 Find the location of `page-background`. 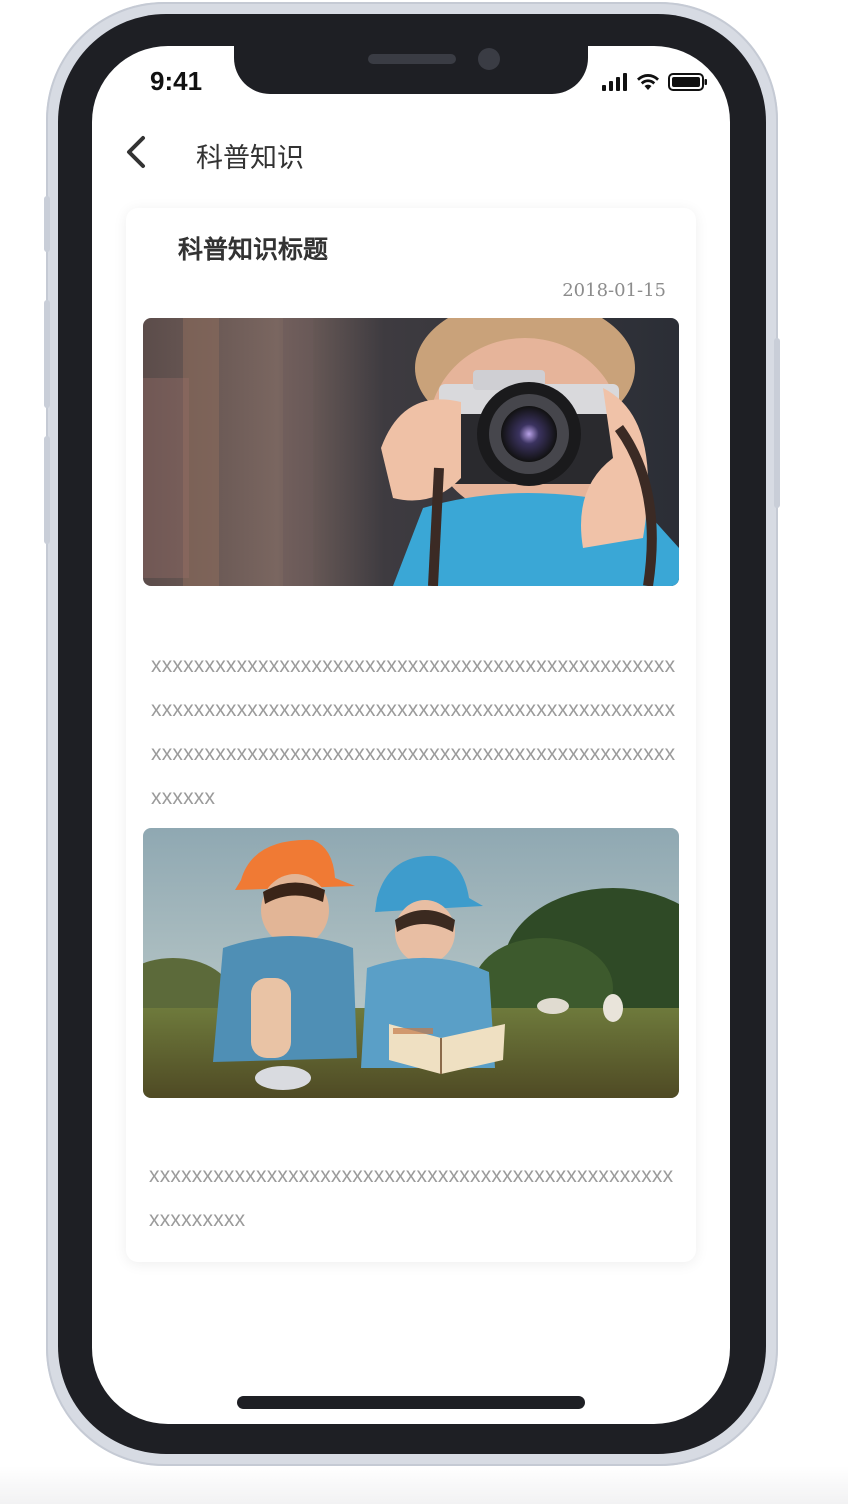

page-background is located at coordinates (424, 1485).